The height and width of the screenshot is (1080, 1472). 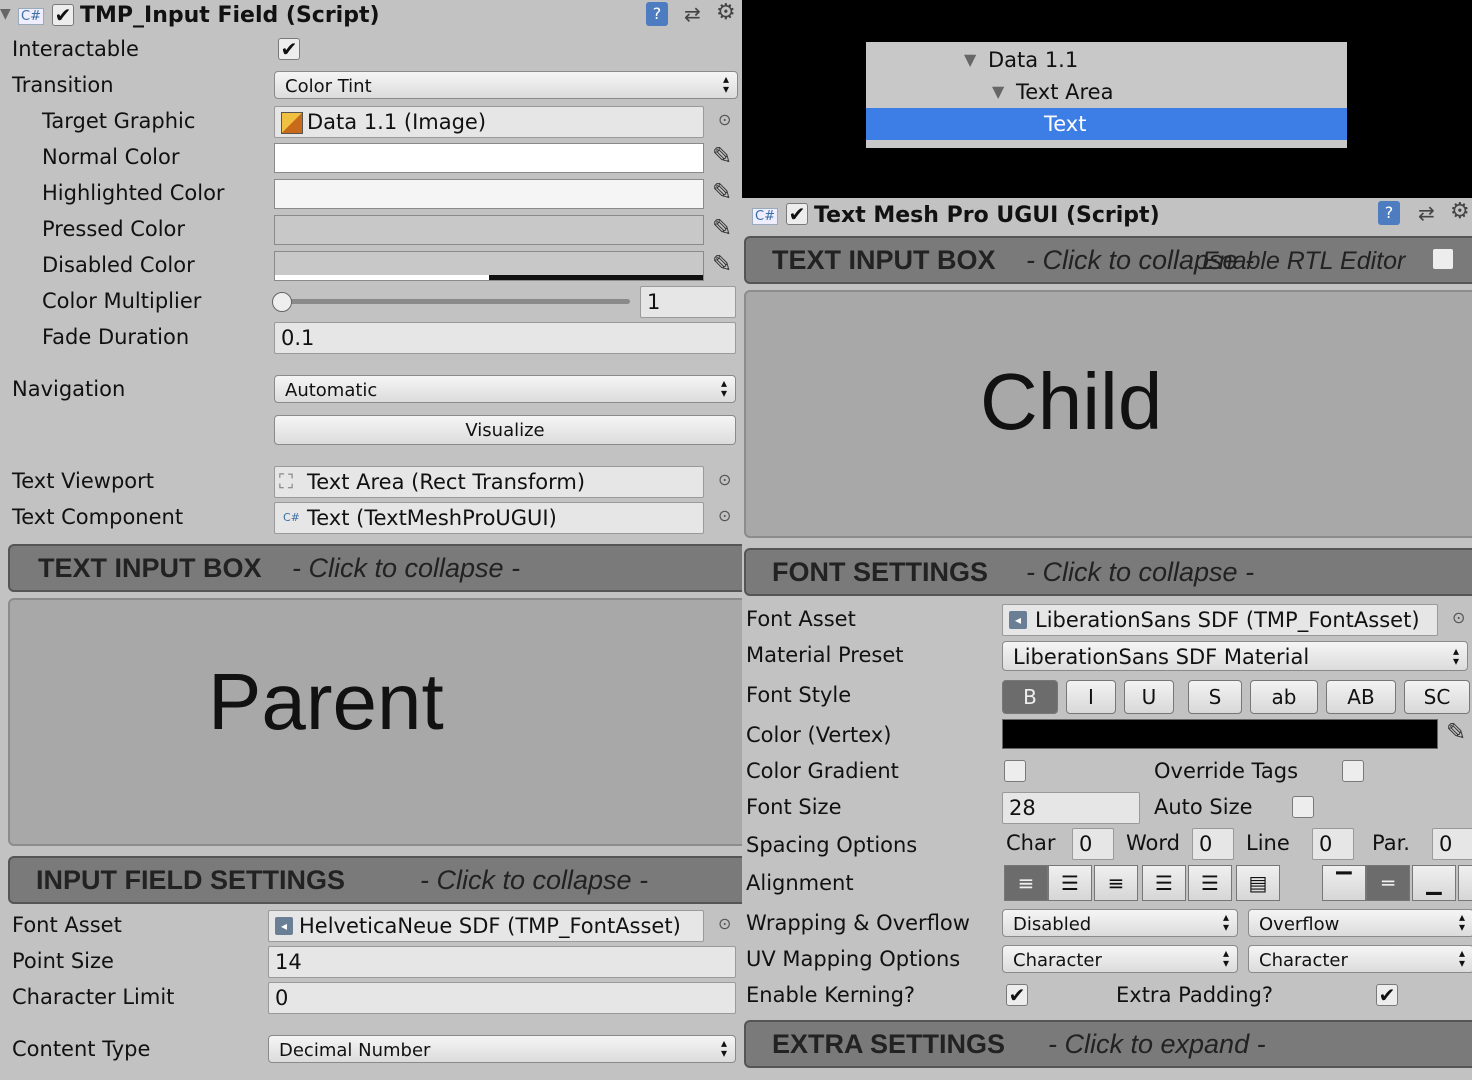 I want to click on content-type-dropdown: Decimal Number ▴ ▾, so click(x=502, y=1049).